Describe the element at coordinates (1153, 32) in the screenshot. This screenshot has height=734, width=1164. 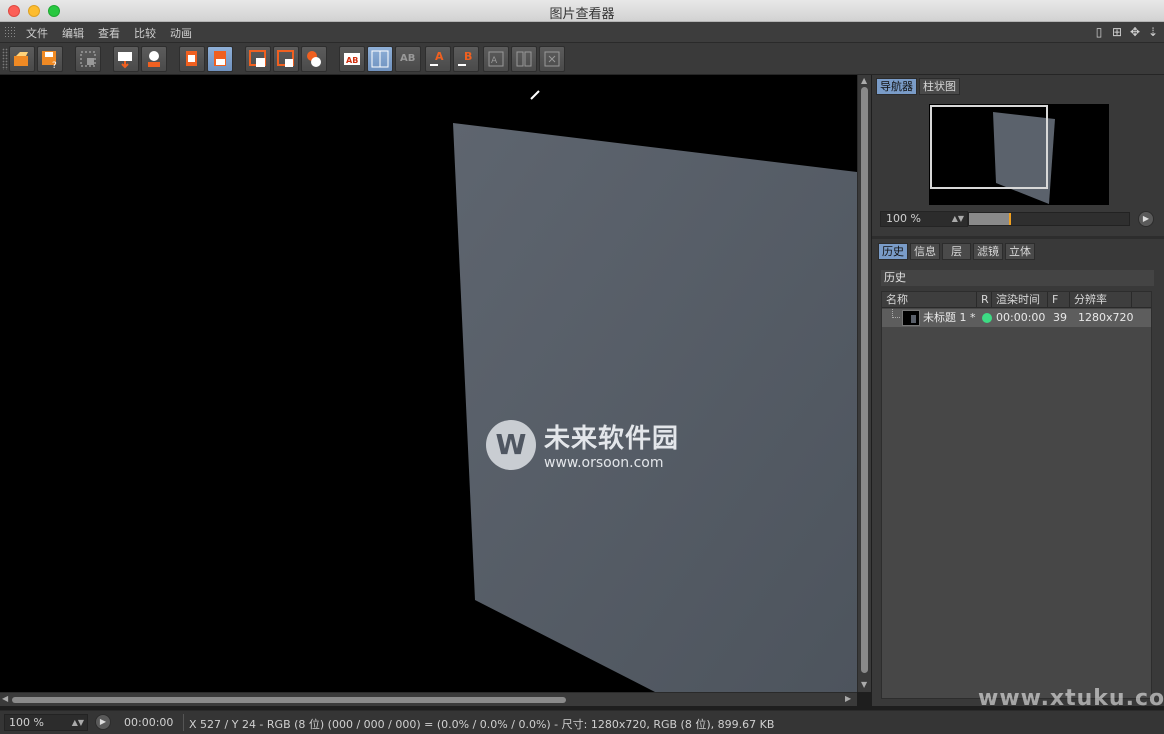
I see `pin-icon: ⇣` at that location.